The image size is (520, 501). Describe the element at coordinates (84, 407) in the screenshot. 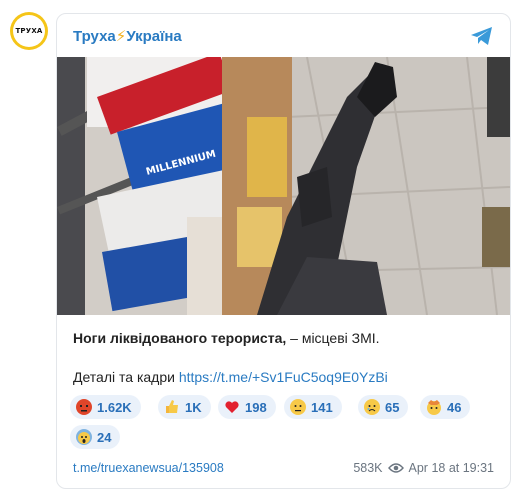

I see `angry-face-icon` at that location.